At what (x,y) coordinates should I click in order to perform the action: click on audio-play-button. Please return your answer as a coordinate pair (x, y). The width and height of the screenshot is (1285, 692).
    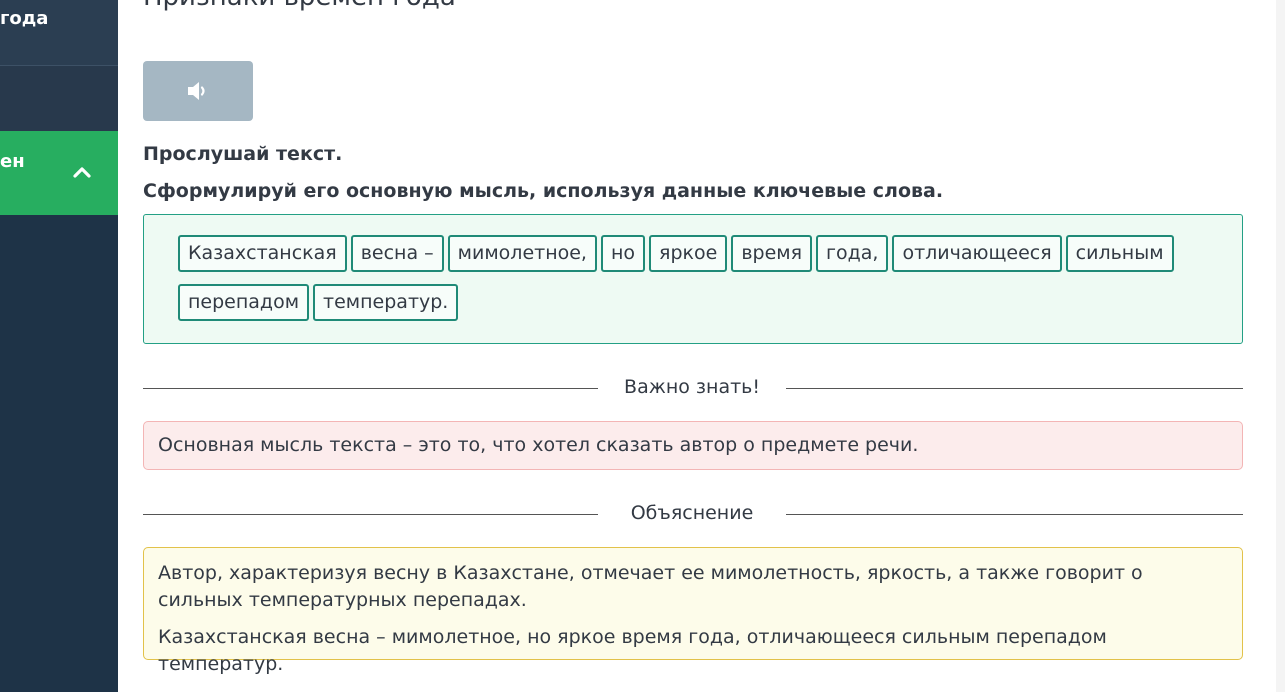
    Looking at the image, I should click on (198, 91).